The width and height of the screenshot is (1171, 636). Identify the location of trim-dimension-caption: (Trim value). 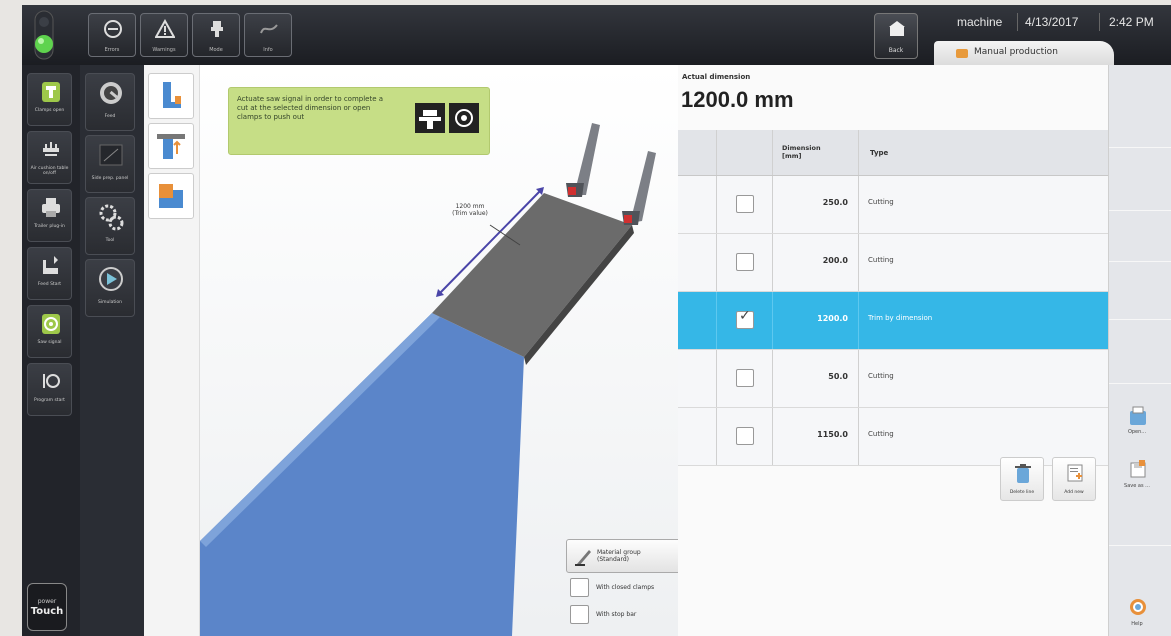
(470, 213).